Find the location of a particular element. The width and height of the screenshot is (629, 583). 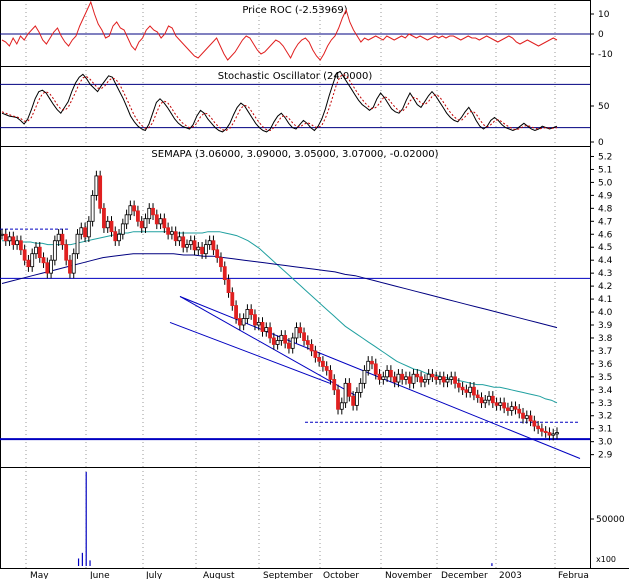

volume-unit-label: x100 is located at coordinates (606, 559).